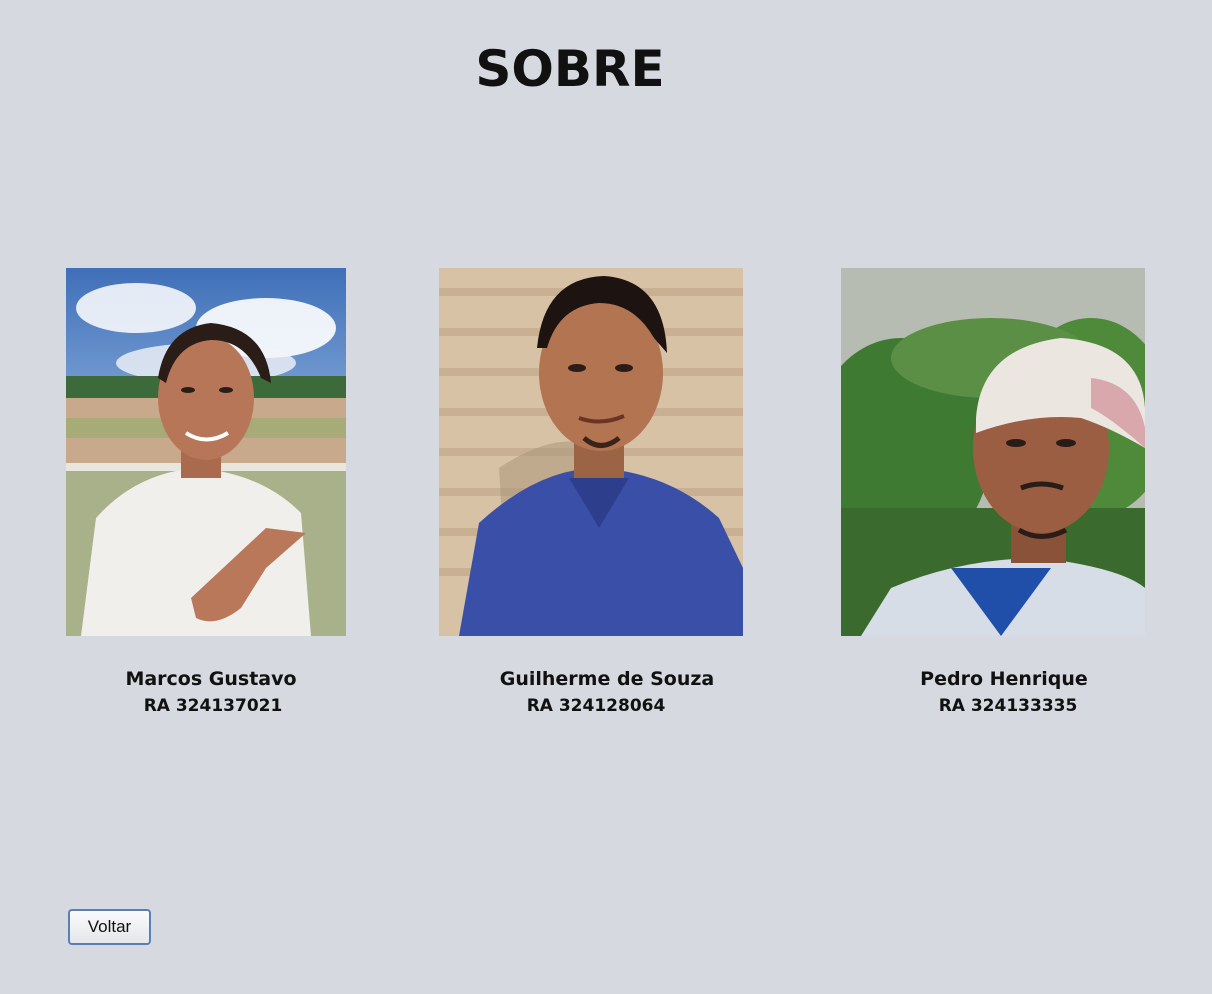 The height and width of the screenshot is (994, 1212). I want to click on back-button: Voltar, so click(109, 927).